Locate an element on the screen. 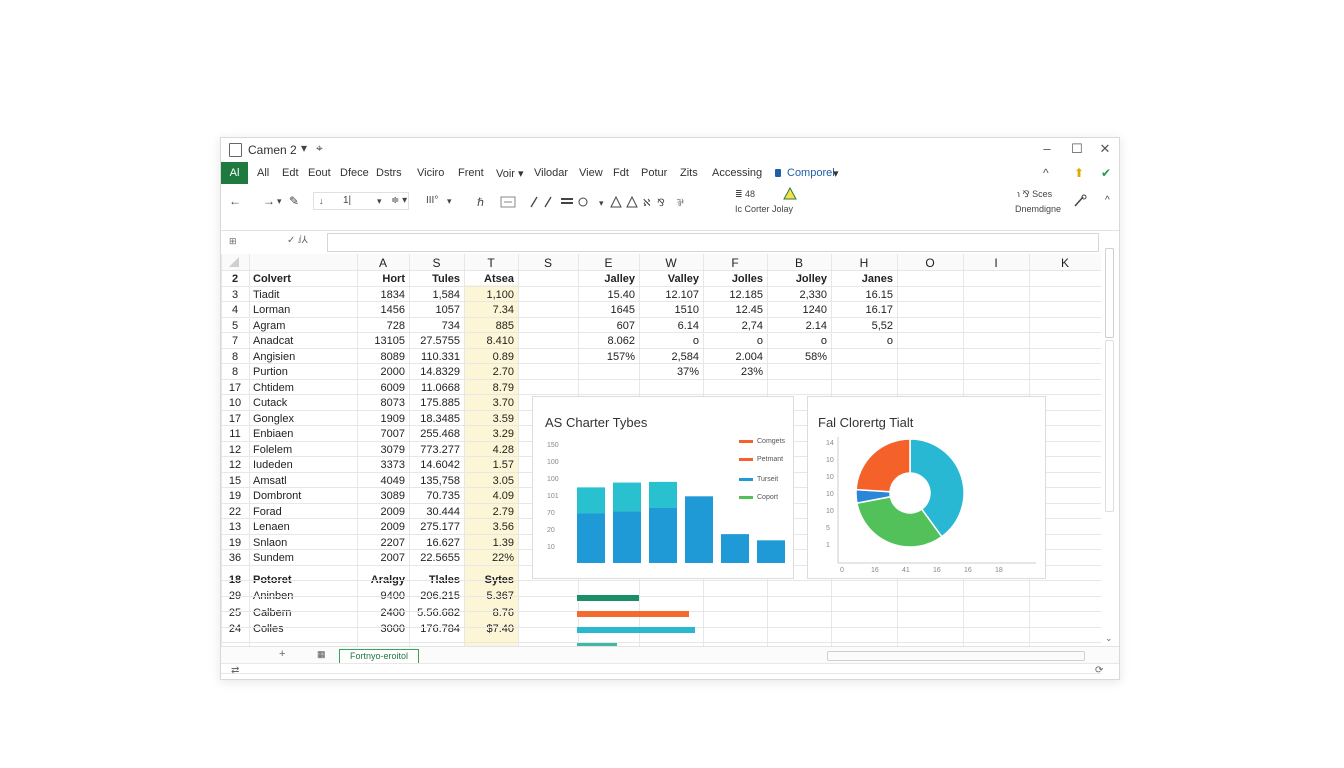 Image resolution: width=1344 pixels, height=768 pixels. grid-cell: 2.70 is located at coordinates (491, 372).